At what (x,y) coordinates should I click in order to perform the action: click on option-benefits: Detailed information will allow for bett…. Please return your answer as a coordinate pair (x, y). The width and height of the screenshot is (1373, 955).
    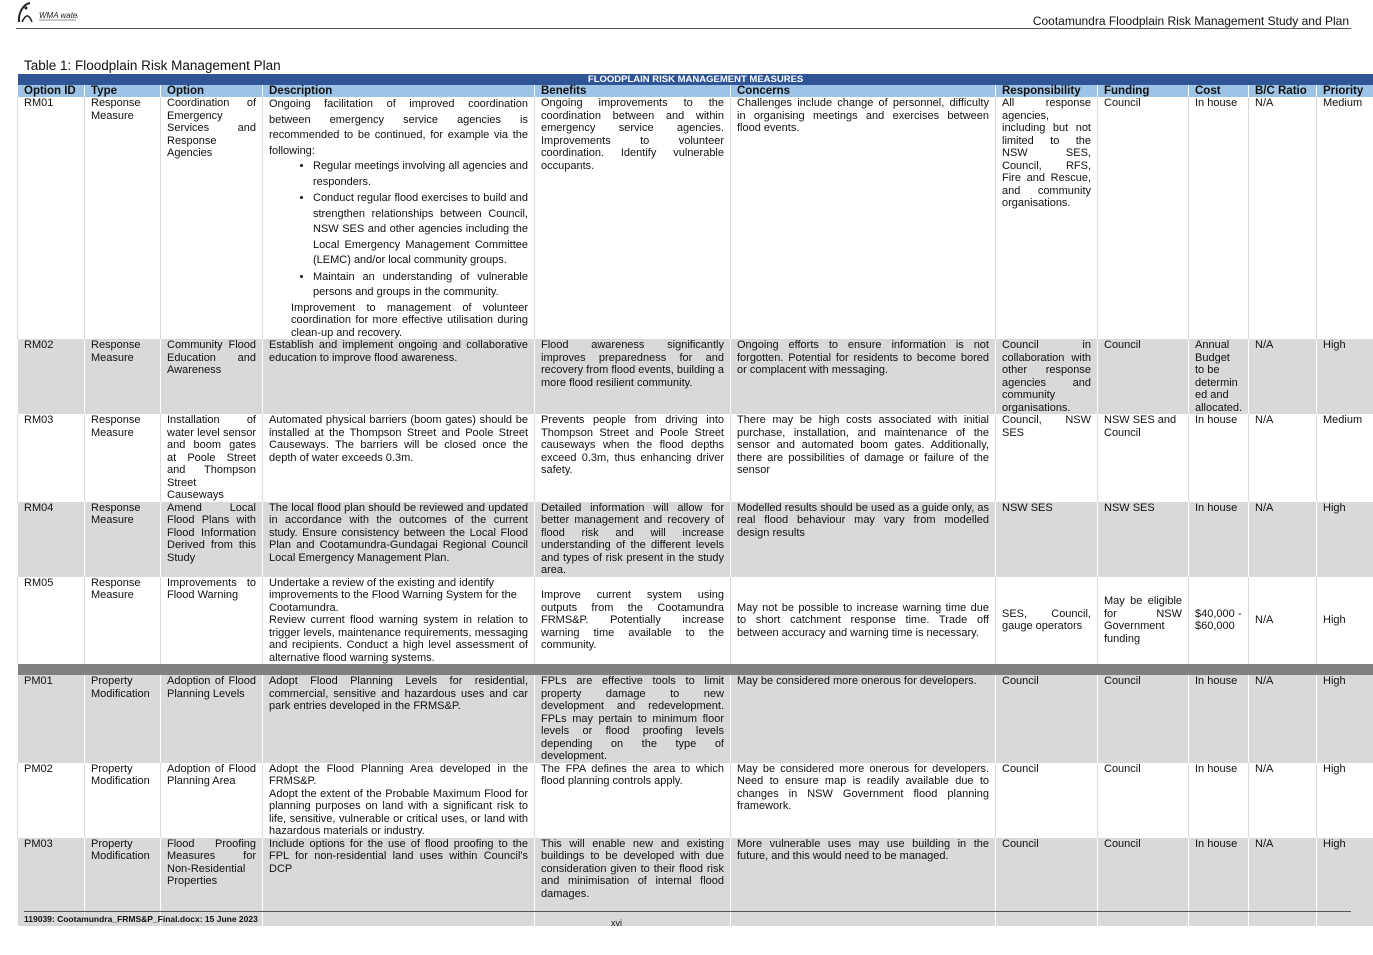
    Looking at the image, I should click on (632, 539).